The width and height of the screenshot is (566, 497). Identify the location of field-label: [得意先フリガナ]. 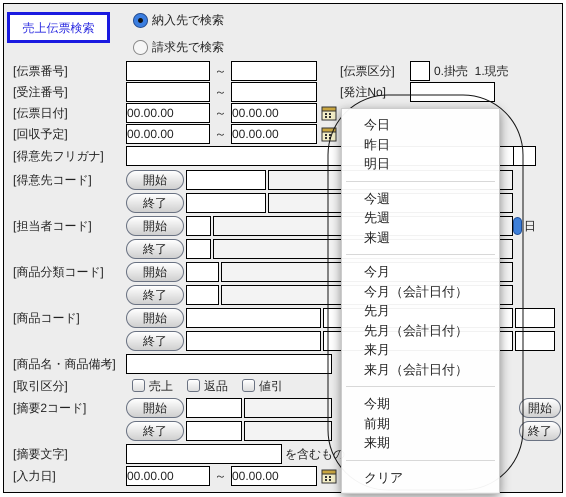
(58, 156).